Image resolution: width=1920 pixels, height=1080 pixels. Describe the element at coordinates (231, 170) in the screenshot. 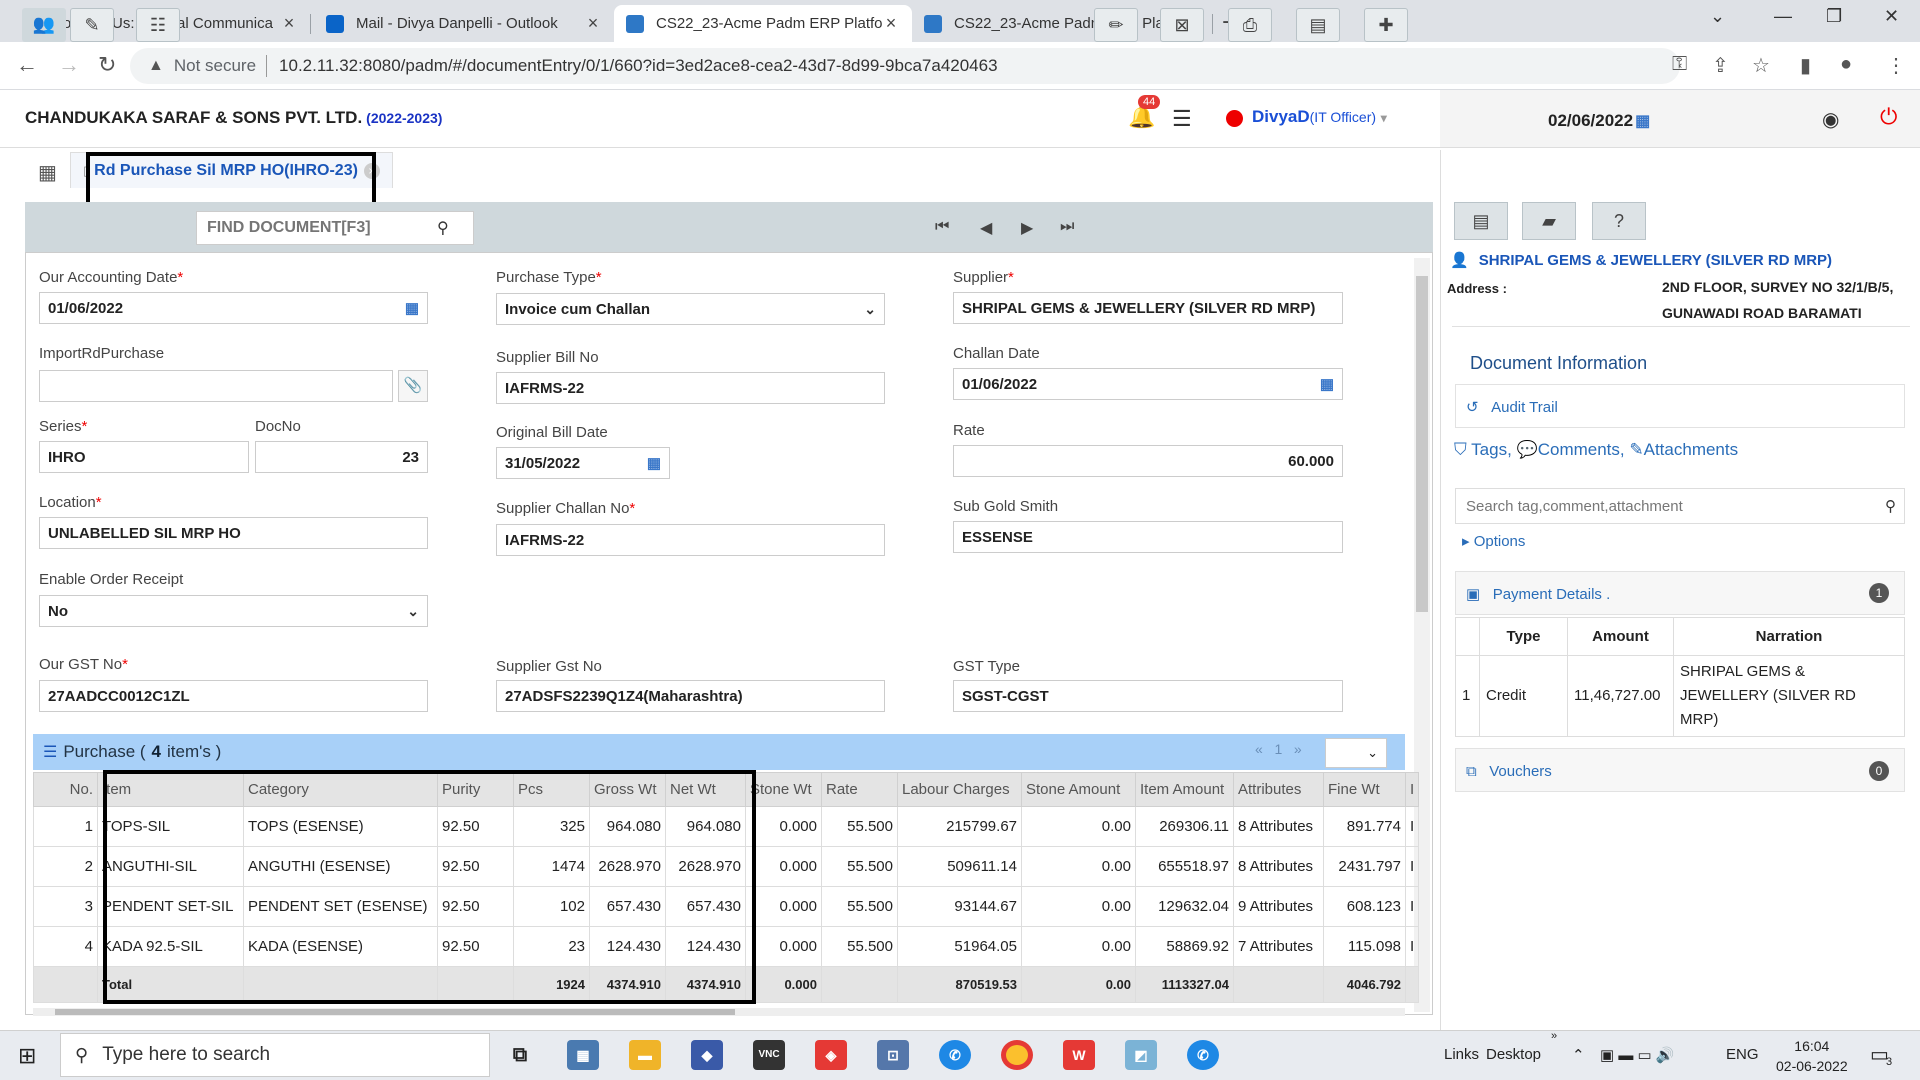

I see `document-tab: ▯ Rd Purchase Sil MRP HO(IHRO-23) ×` at that location.